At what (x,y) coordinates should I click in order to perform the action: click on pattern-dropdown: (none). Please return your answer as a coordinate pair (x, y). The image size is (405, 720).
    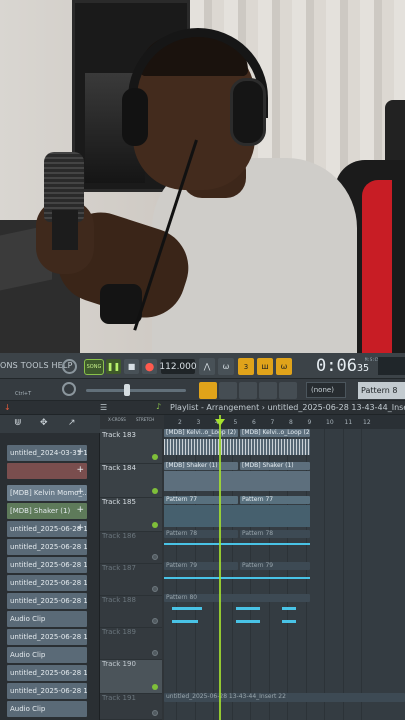
    Looking at the image, I should click on (326, 390).